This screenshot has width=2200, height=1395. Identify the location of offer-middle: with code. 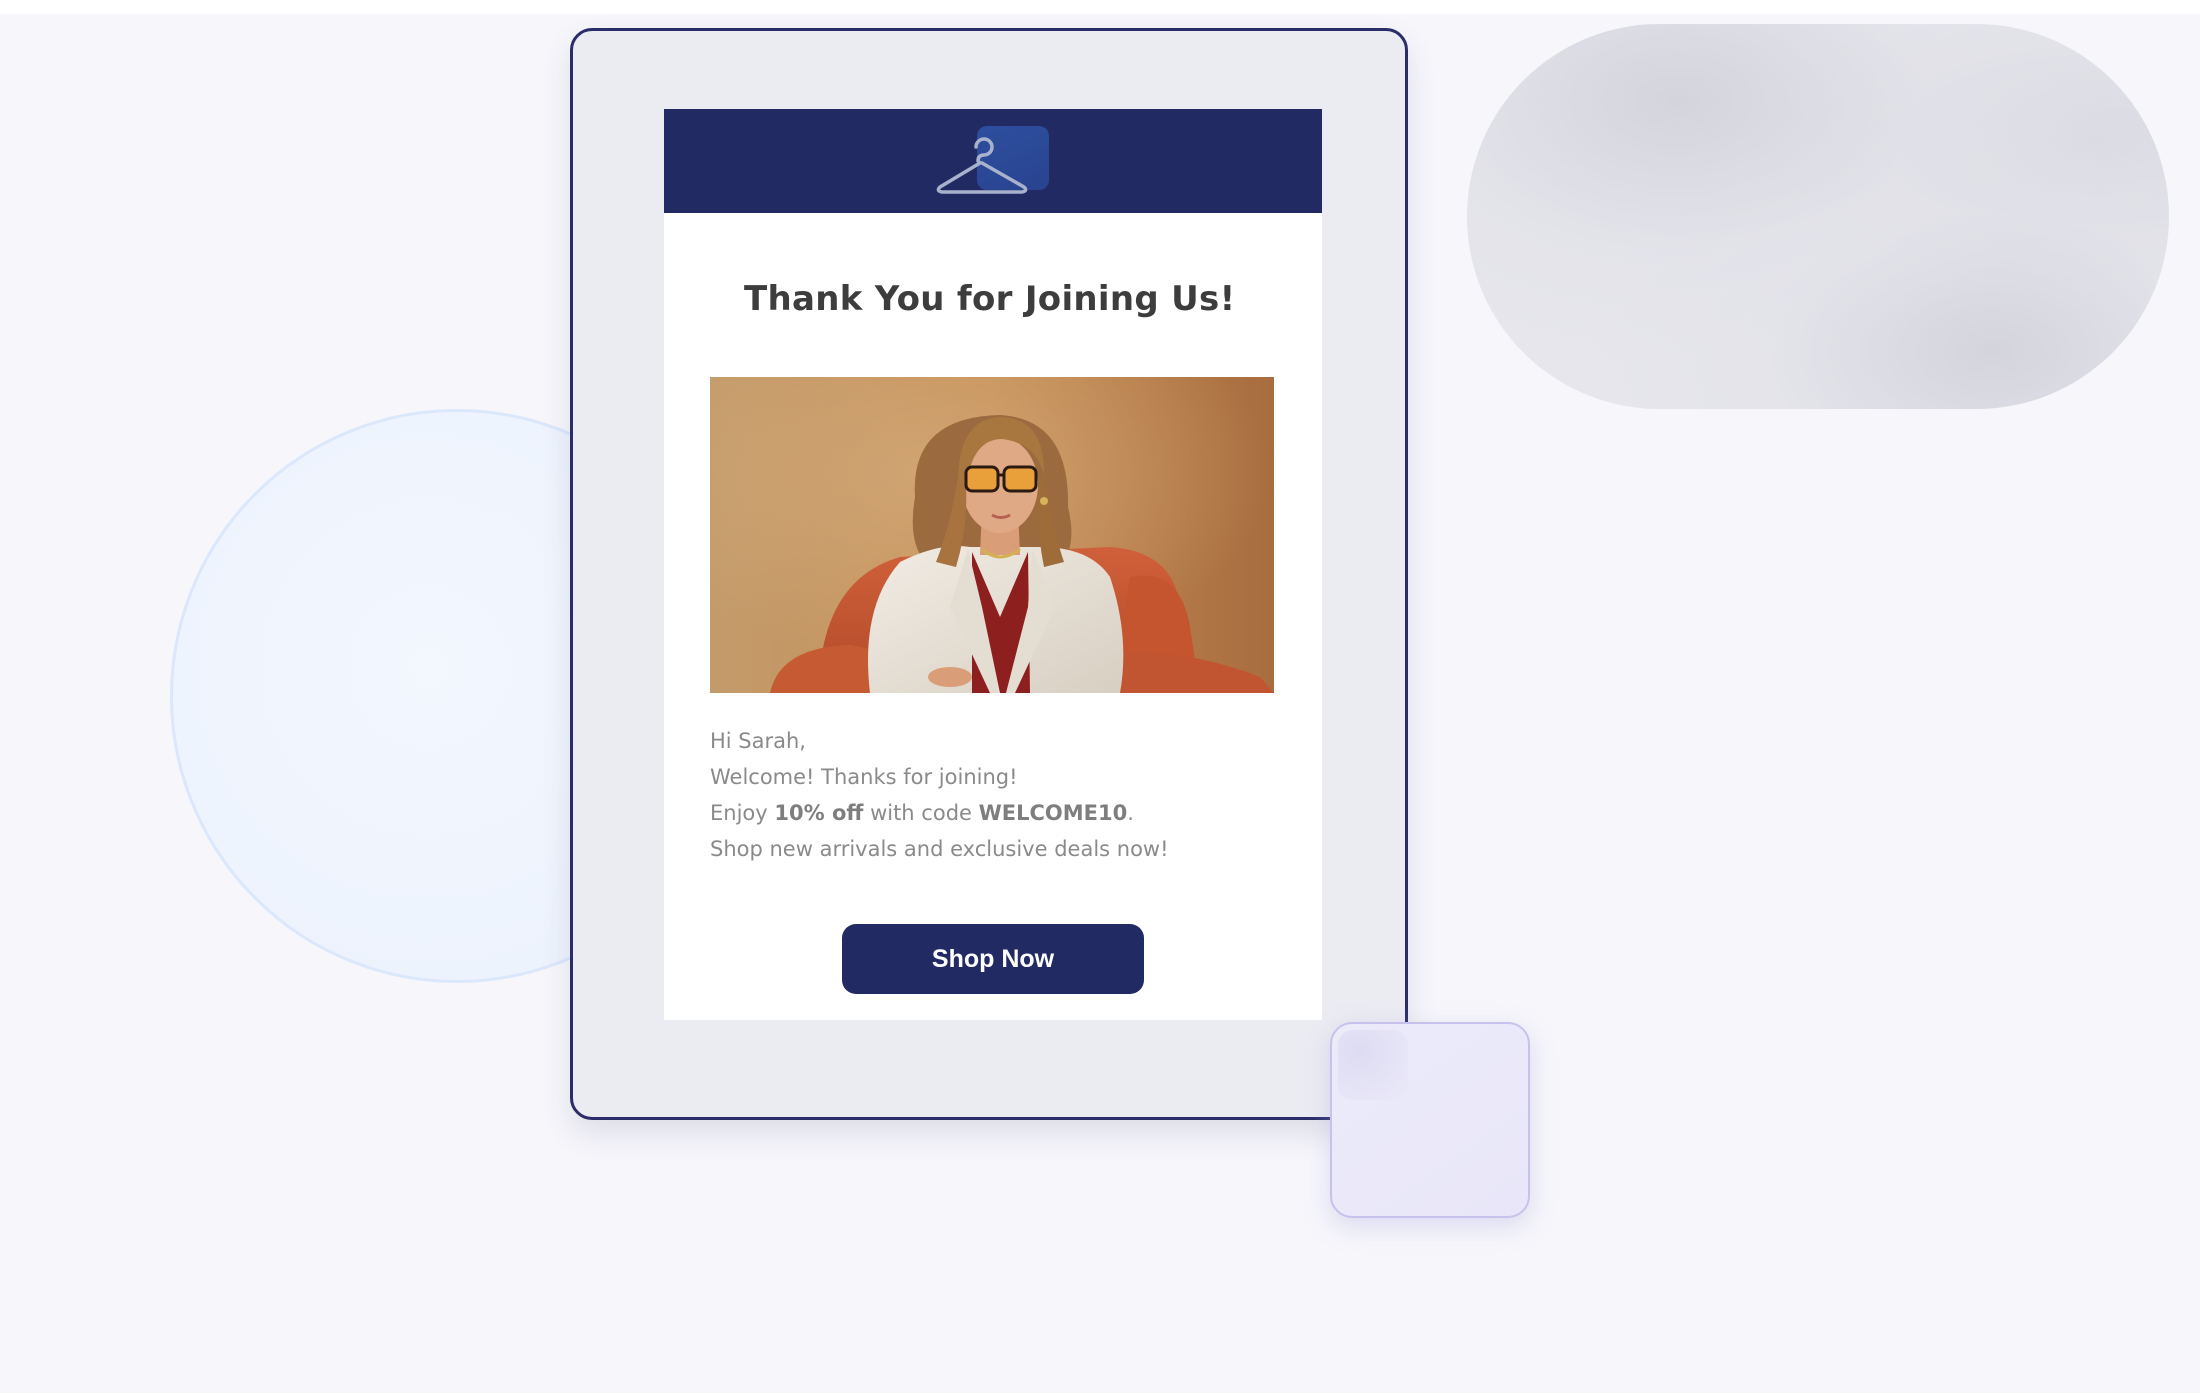
(921, 813).